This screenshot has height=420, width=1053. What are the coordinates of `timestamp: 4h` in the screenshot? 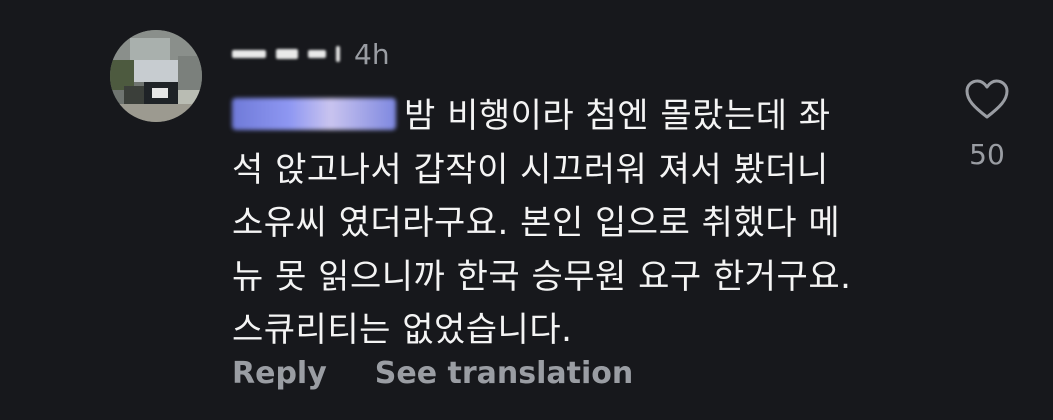 It's located at (372, 54).